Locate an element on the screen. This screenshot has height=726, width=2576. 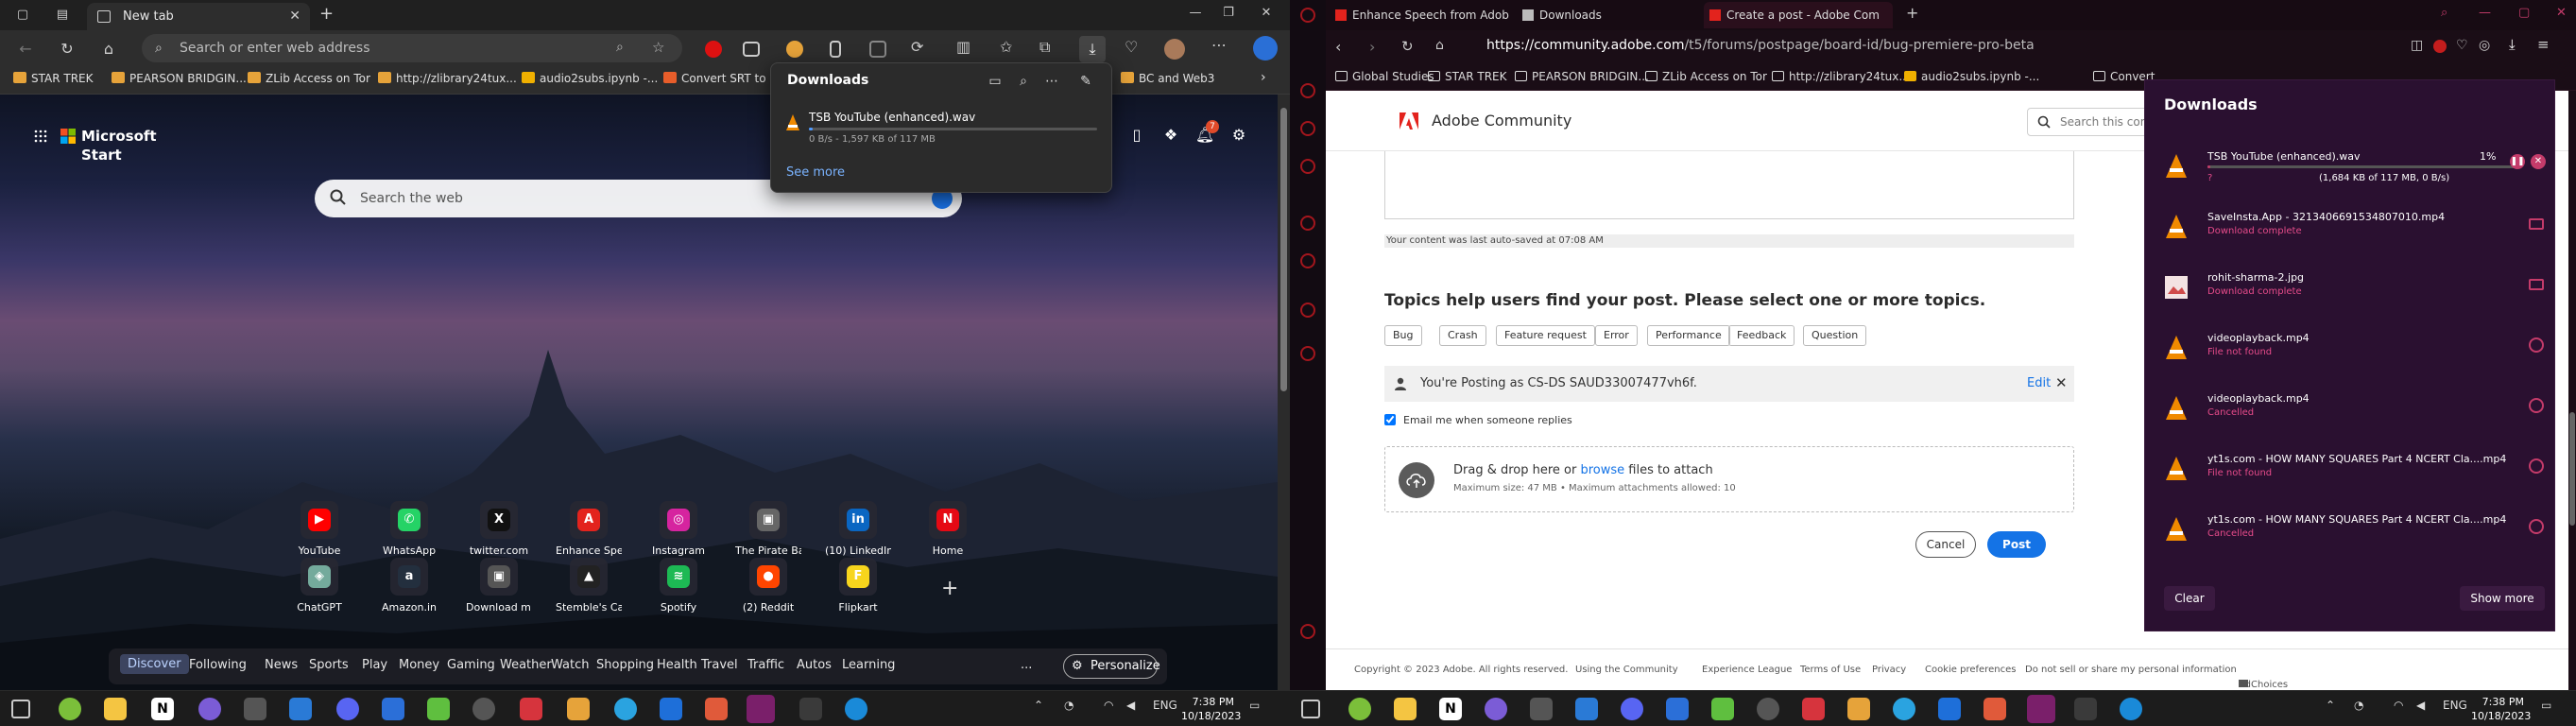
zoom-icon: ⌕ is located at coordinates (620, 47).